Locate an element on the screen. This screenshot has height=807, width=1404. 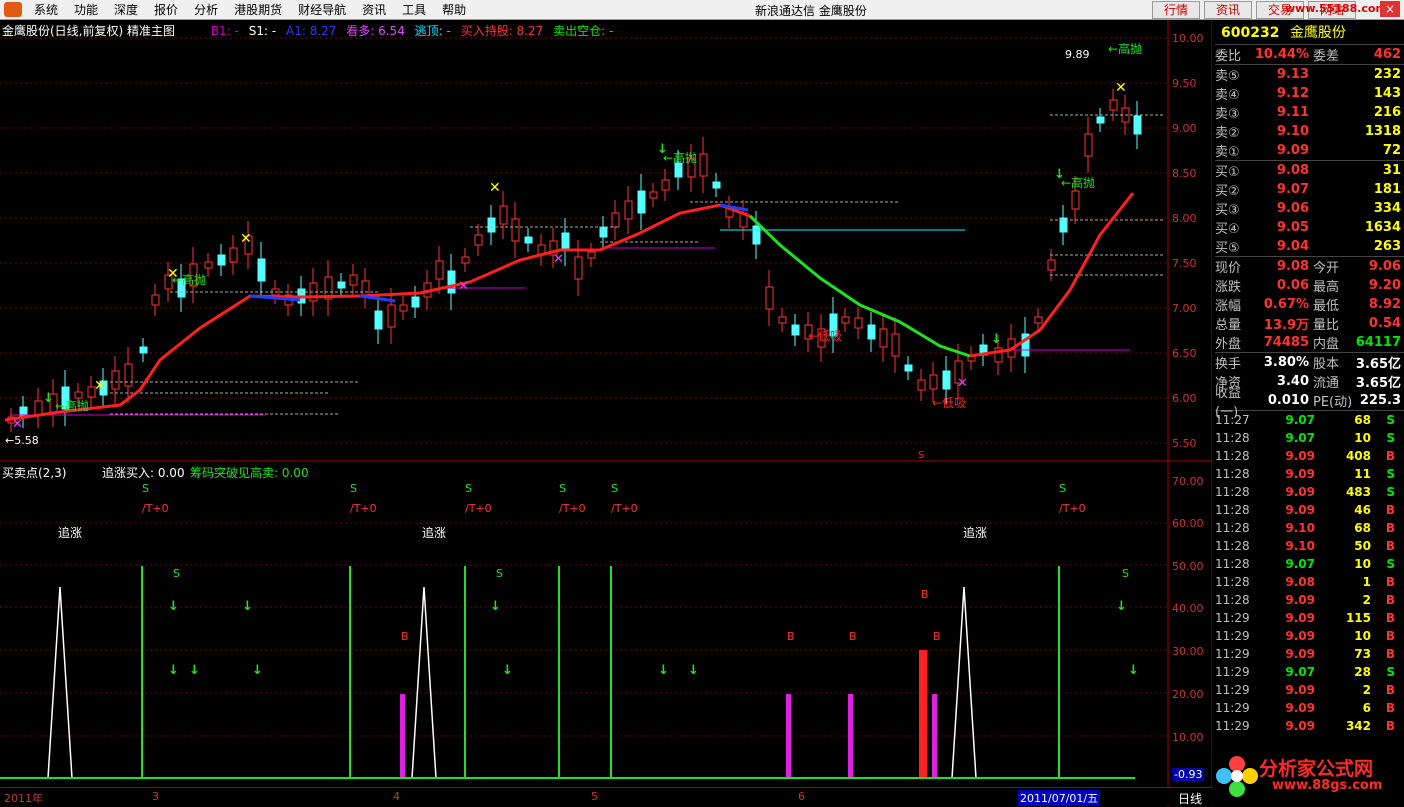
menu-quote: 报价 is located at coordinates (166, 9).